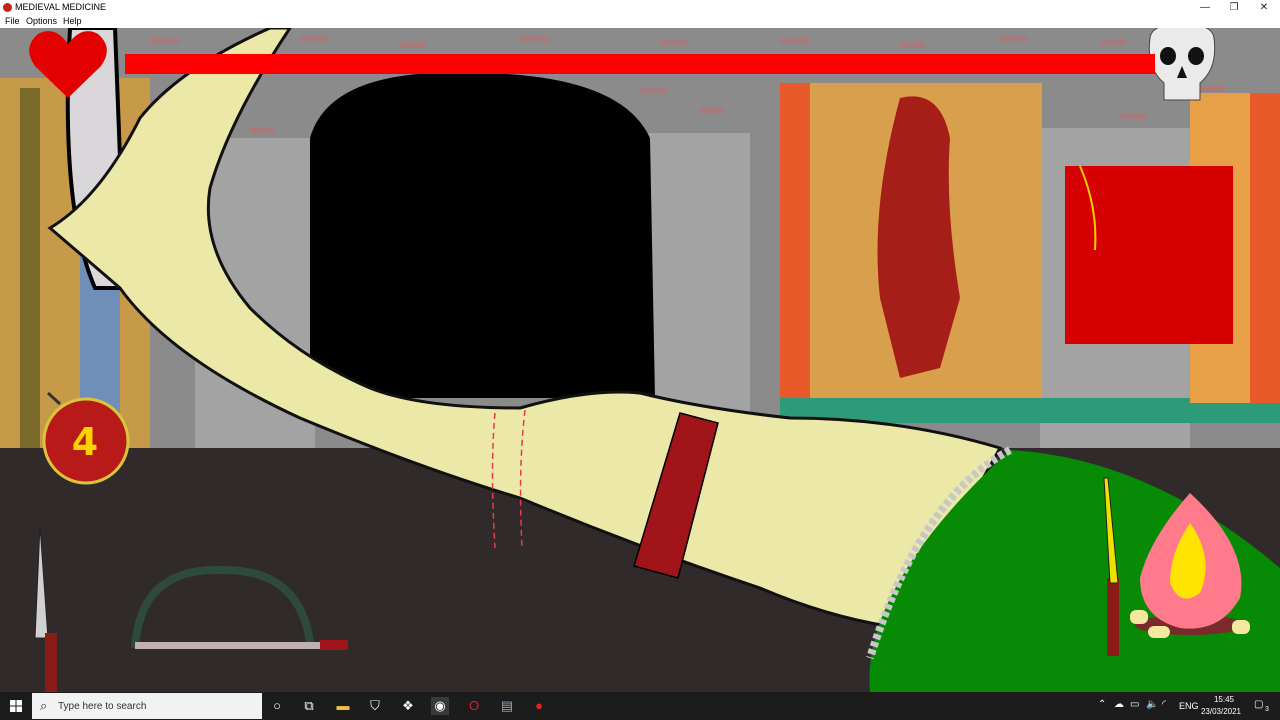 The height and width of the screenshot is (720, 1280). What do you see at coordinates (1189, 706) in the screenshot?
I see `language-indicator: ENG` at bounding box center [1189, 706].